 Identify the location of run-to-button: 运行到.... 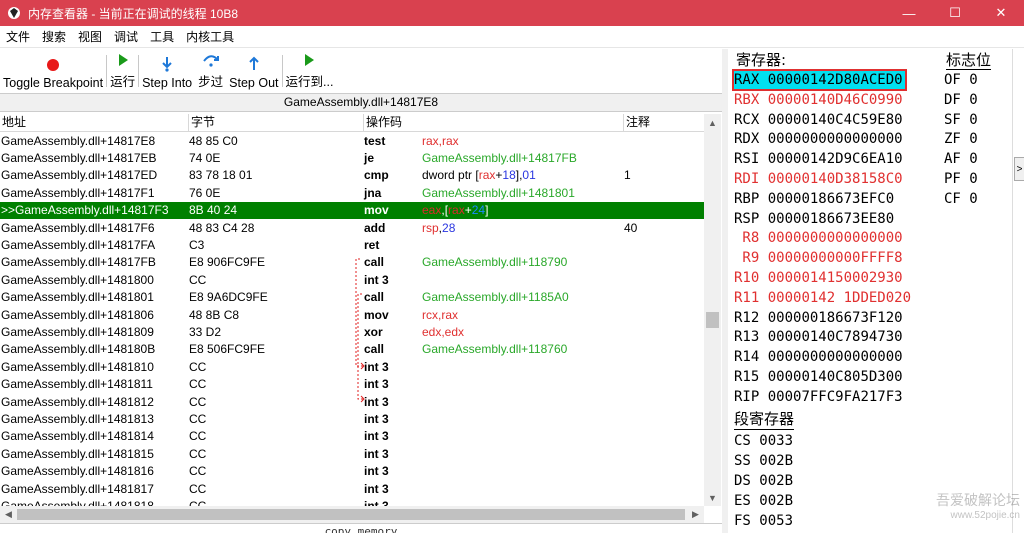
(310, 71).